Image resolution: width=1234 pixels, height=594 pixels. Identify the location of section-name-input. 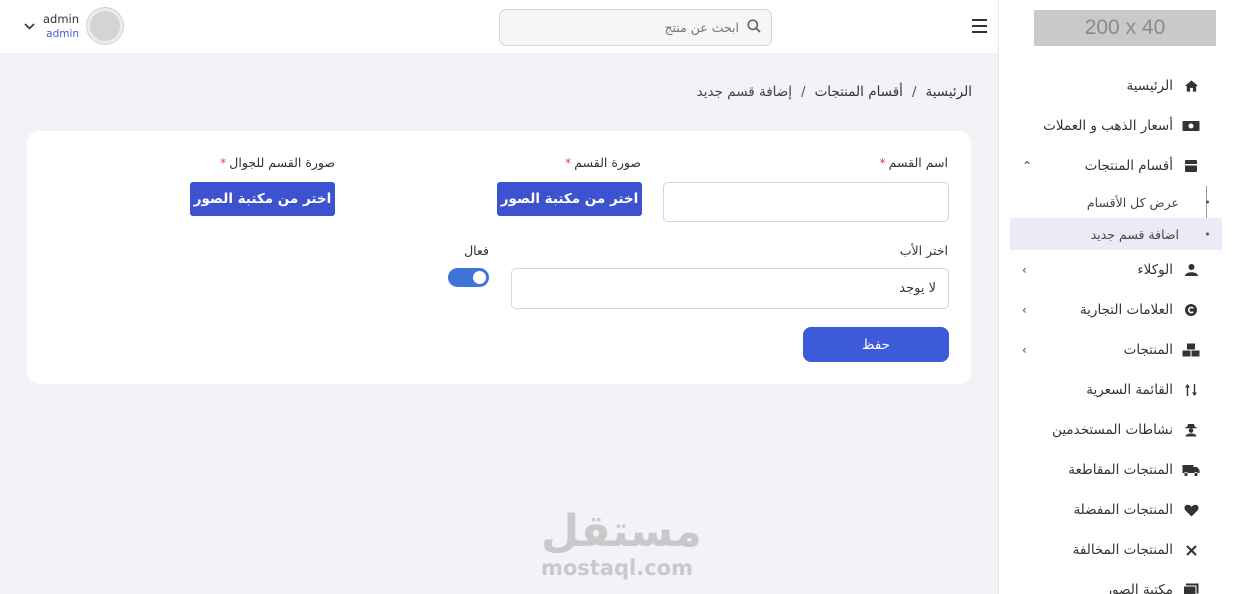
(806, 202).